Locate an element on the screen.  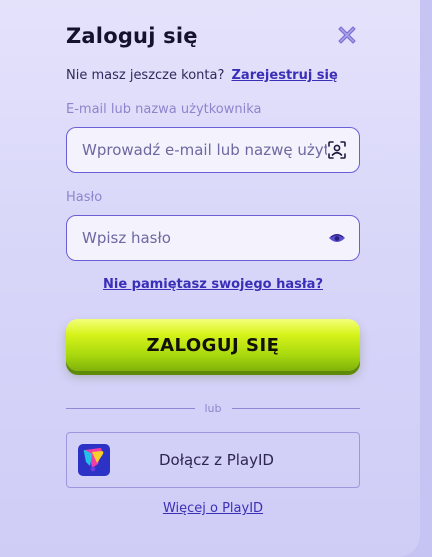
page-title: Zaloguj się is located at coordinates (132, 36).